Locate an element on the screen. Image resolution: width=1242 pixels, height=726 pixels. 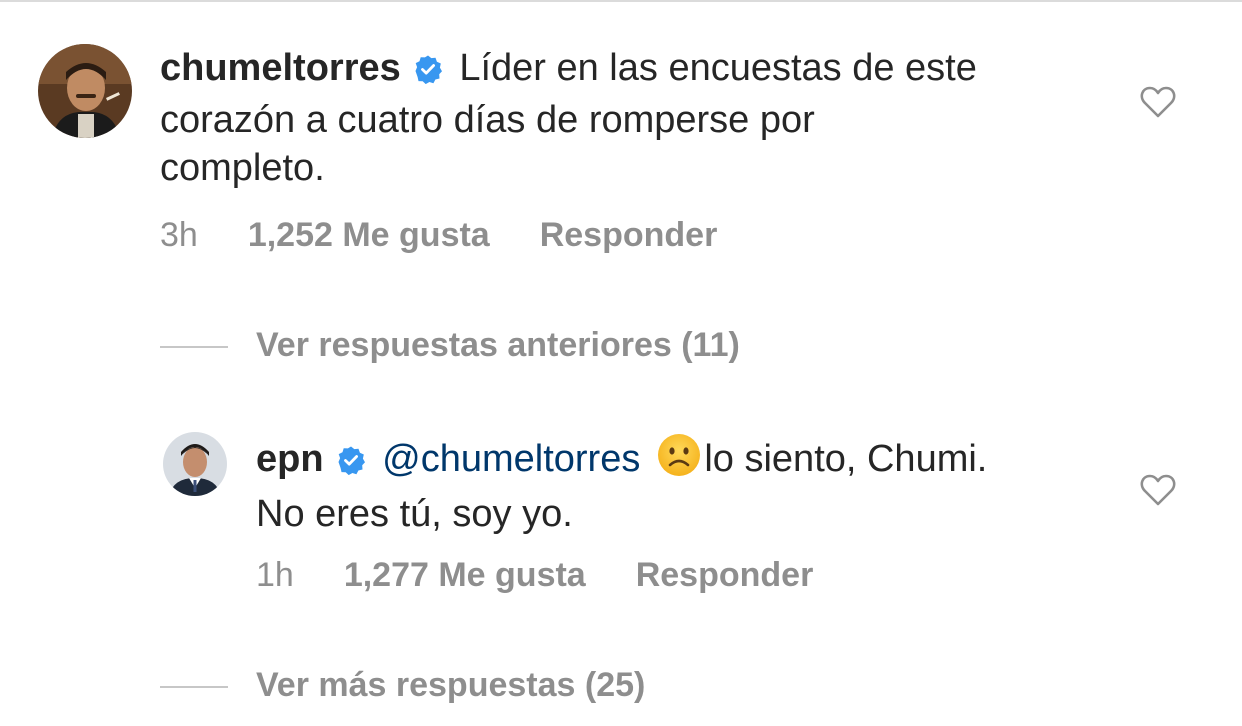
timestamp: 1h is located at coordinates (275, 575).